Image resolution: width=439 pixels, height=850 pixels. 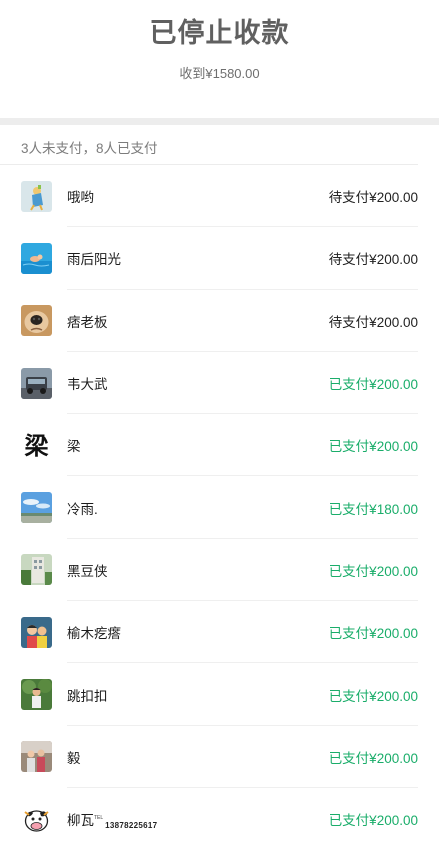 I want to click on payer-name: 痞老板, so click(x=87, y=322).